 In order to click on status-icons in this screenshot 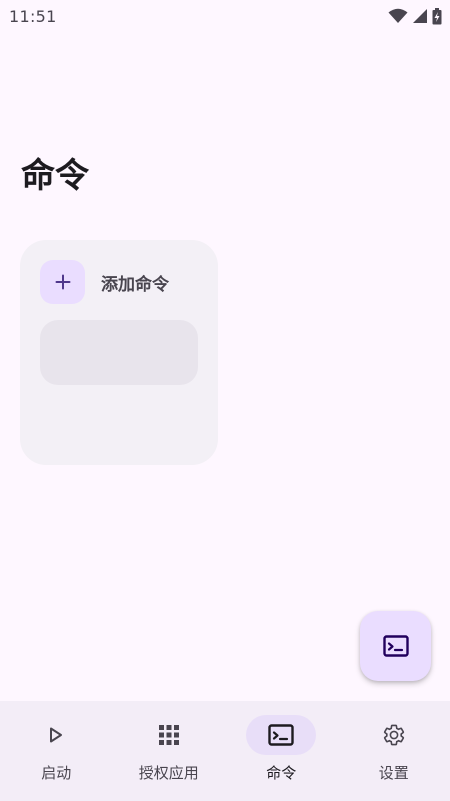, I will do `click(415, 16)`.